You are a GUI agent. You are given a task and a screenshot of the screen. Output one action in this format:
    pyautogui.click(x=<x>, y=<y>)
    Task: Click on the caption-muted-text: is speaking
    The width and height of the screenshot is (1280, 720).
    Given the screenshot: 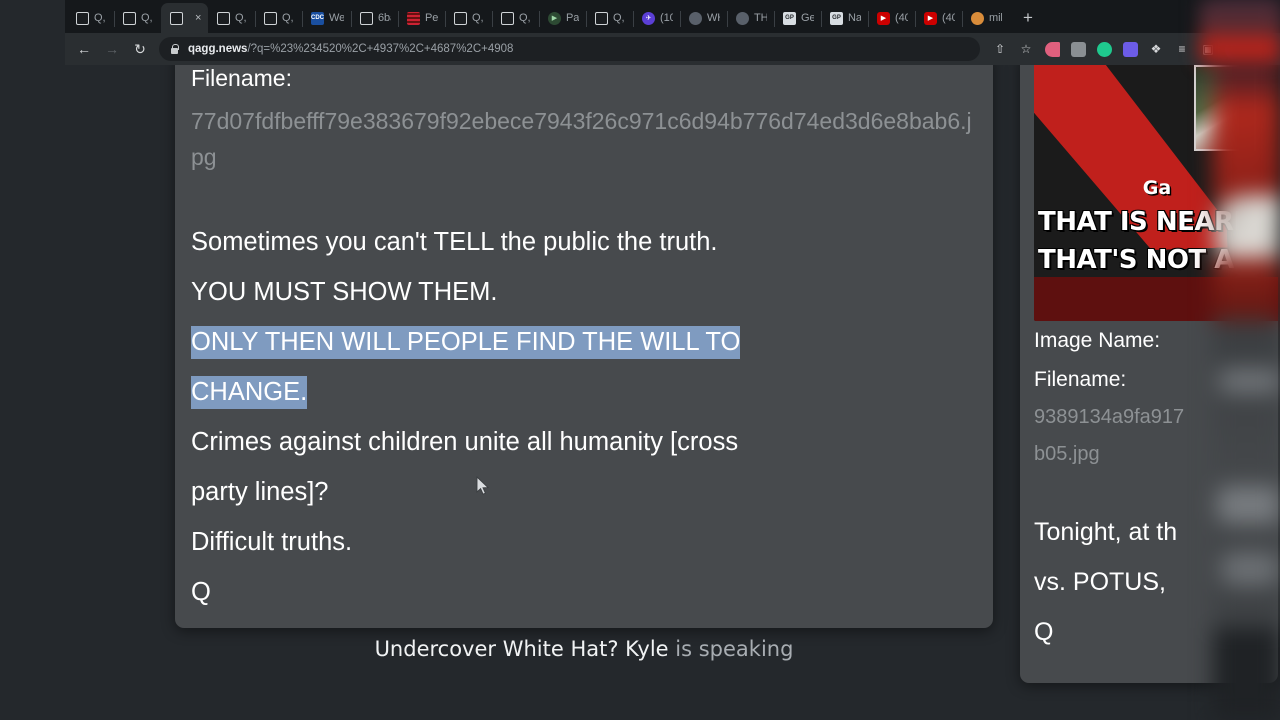 What is the action you would take?
    pyautogui.click(x=731, y=649)
    